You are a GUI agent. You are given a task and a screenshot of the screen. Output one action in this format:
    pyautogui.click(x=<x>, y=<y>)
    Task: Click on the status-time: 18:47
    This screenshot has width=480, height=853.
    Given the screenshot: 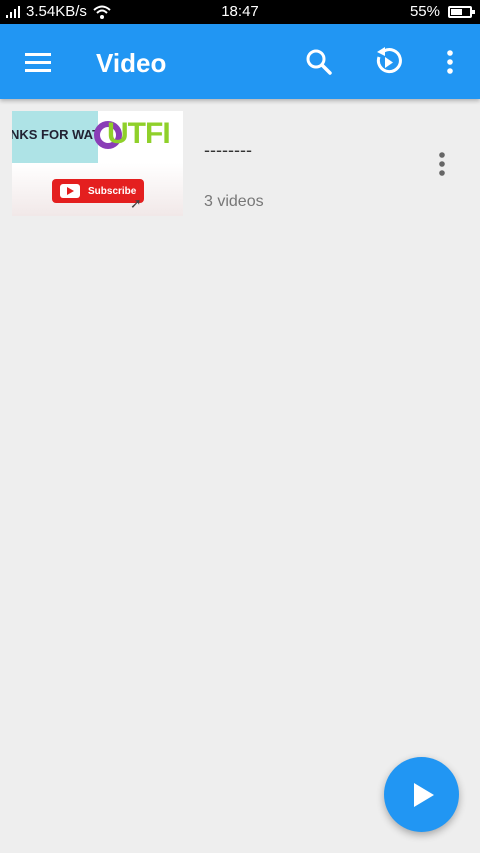 What is the action you would take?
    pyautogui.click(x=240, y=11)
    